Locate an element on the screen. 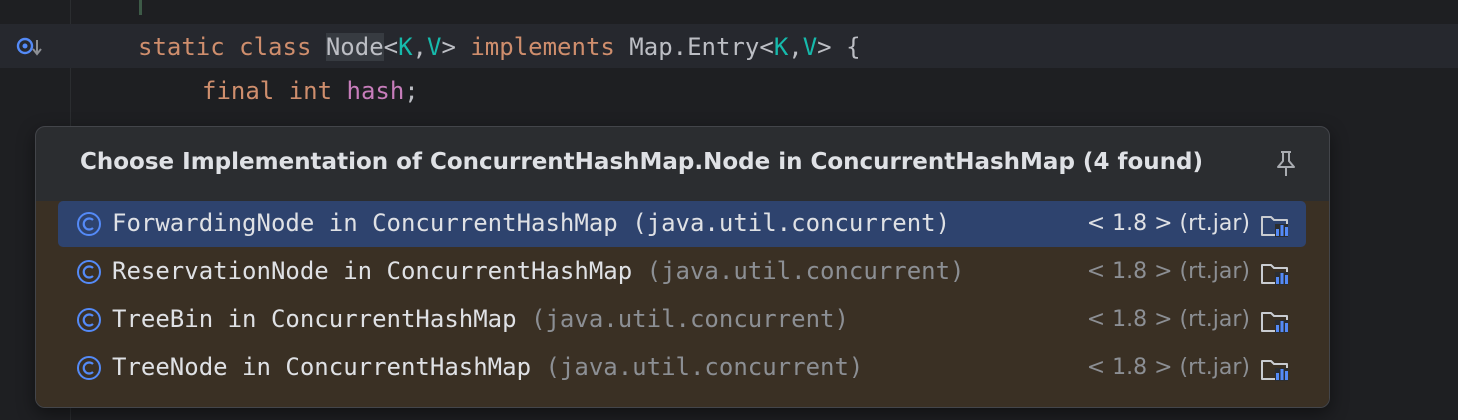 The image size is (1458, 420). punct: < is located at coordinates (391, 47).